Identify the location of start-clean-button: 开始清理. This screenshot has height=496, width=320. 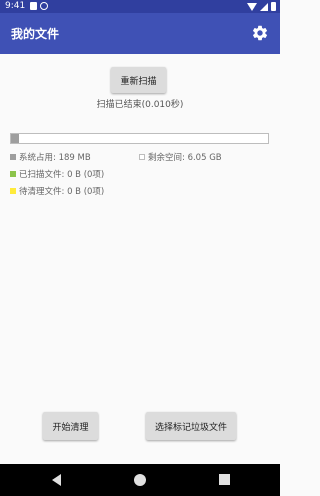
(70, 426).